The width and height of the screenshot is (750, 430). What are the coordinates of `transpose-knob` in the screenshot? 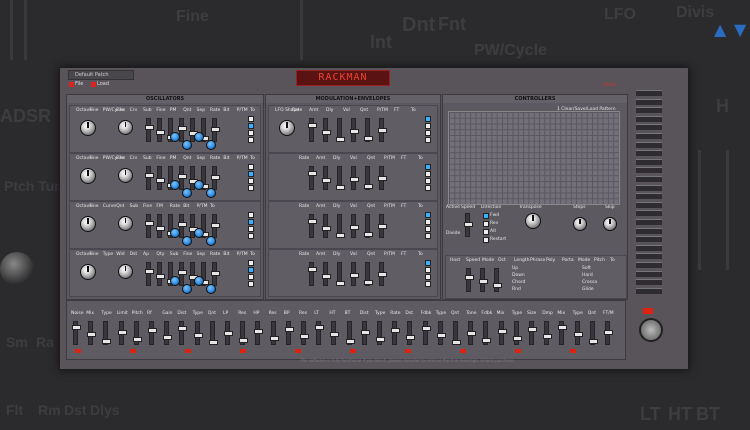 It's located at (533, 221).